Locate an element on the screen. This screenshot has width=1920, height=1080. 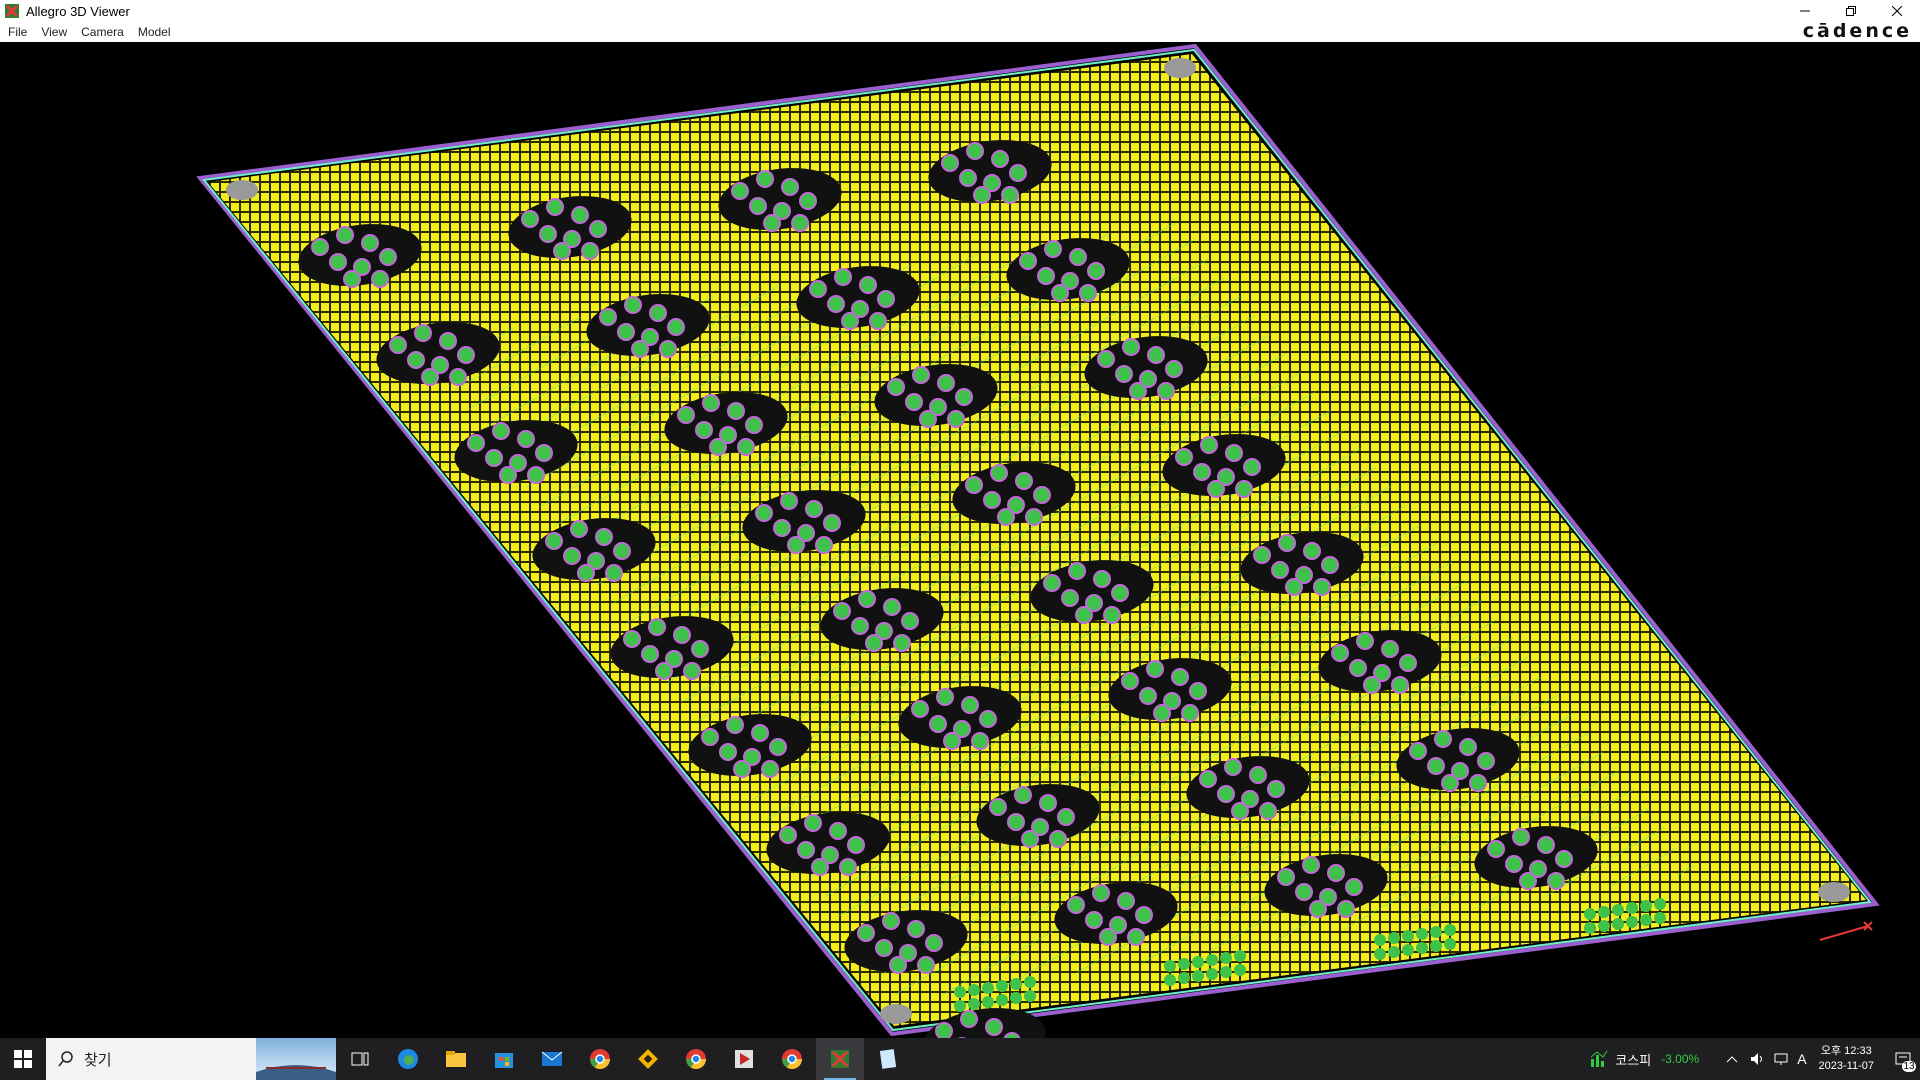
notification-count: 13 is located at coordinates (1909, 1066).